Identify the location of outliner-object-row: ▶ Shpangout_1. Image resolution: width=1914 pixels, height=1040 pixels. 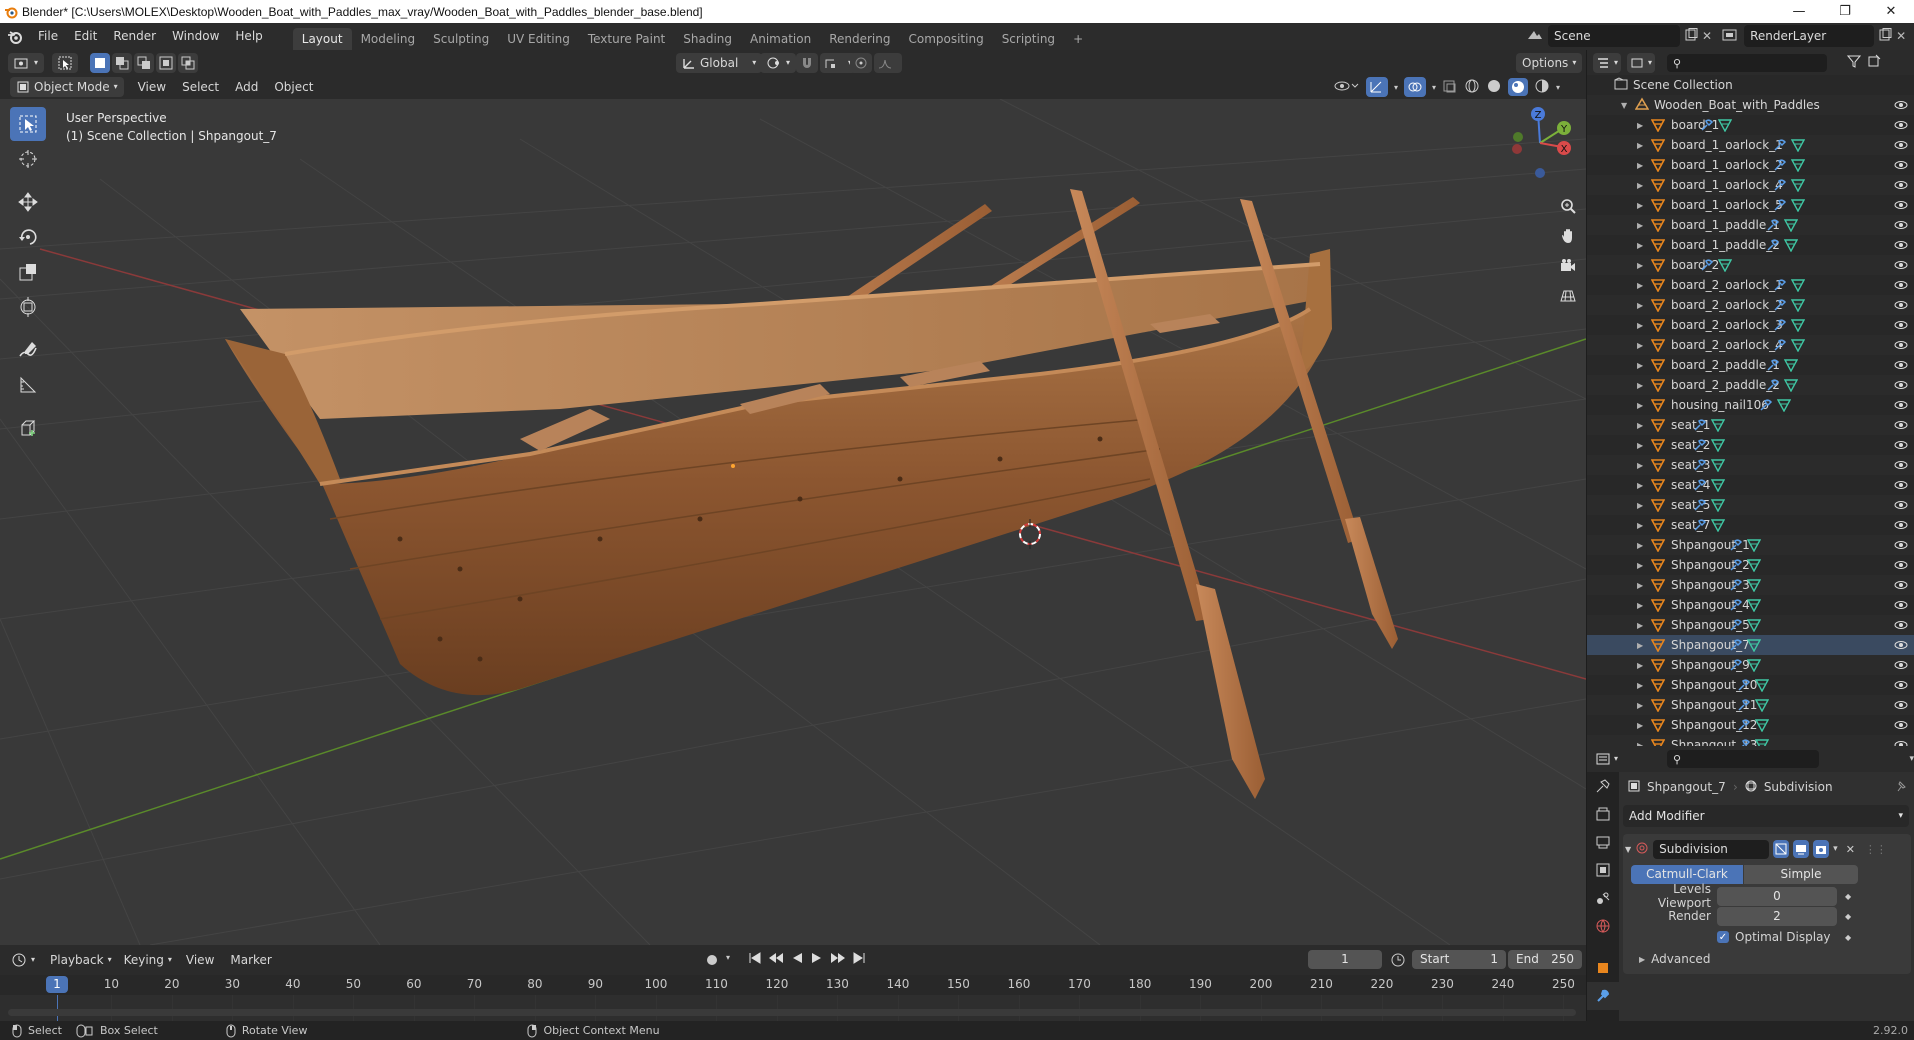
(1750, 545).